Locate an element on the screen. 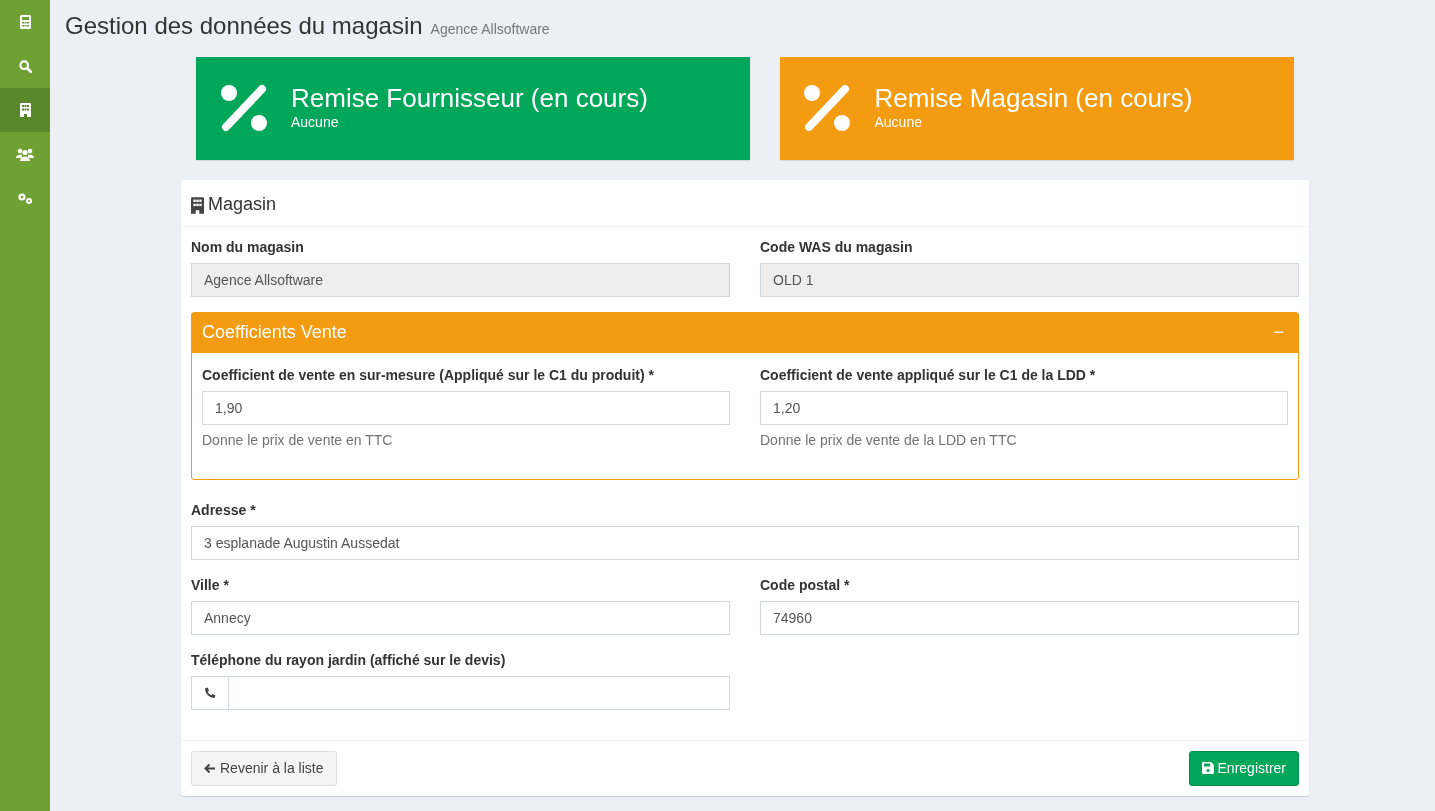 The width and height of the screenshot is (1435, 811). page-subtitle: Agence Allsoftware is located at coordinates (490, 29).